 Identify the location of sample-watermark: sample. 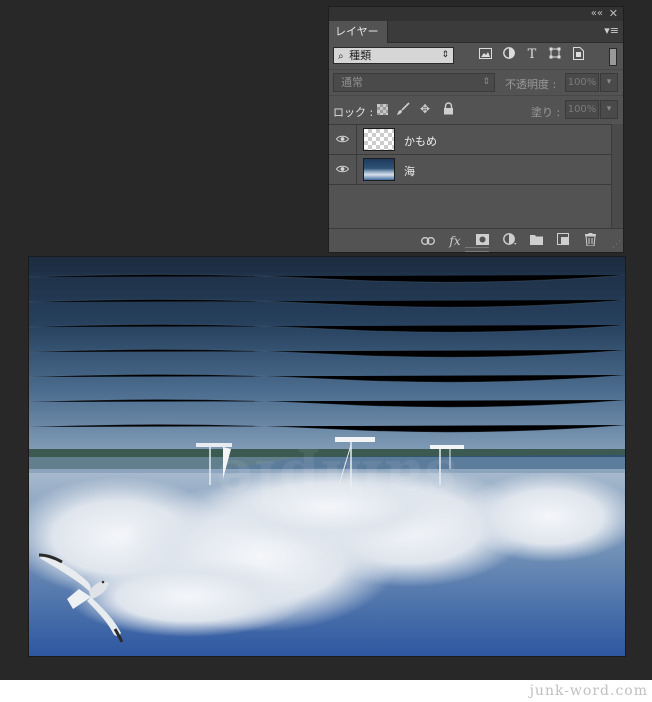
(336, 481).